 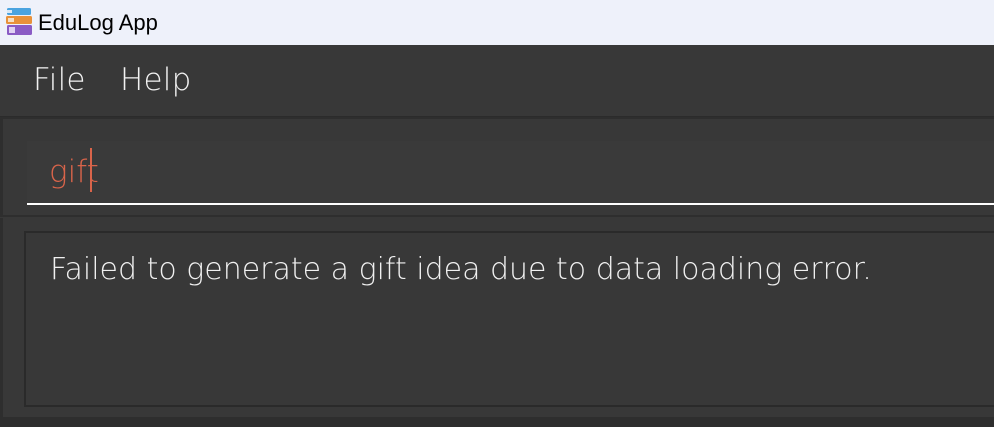 I want to click on command-input, so click(x=510, y=173).